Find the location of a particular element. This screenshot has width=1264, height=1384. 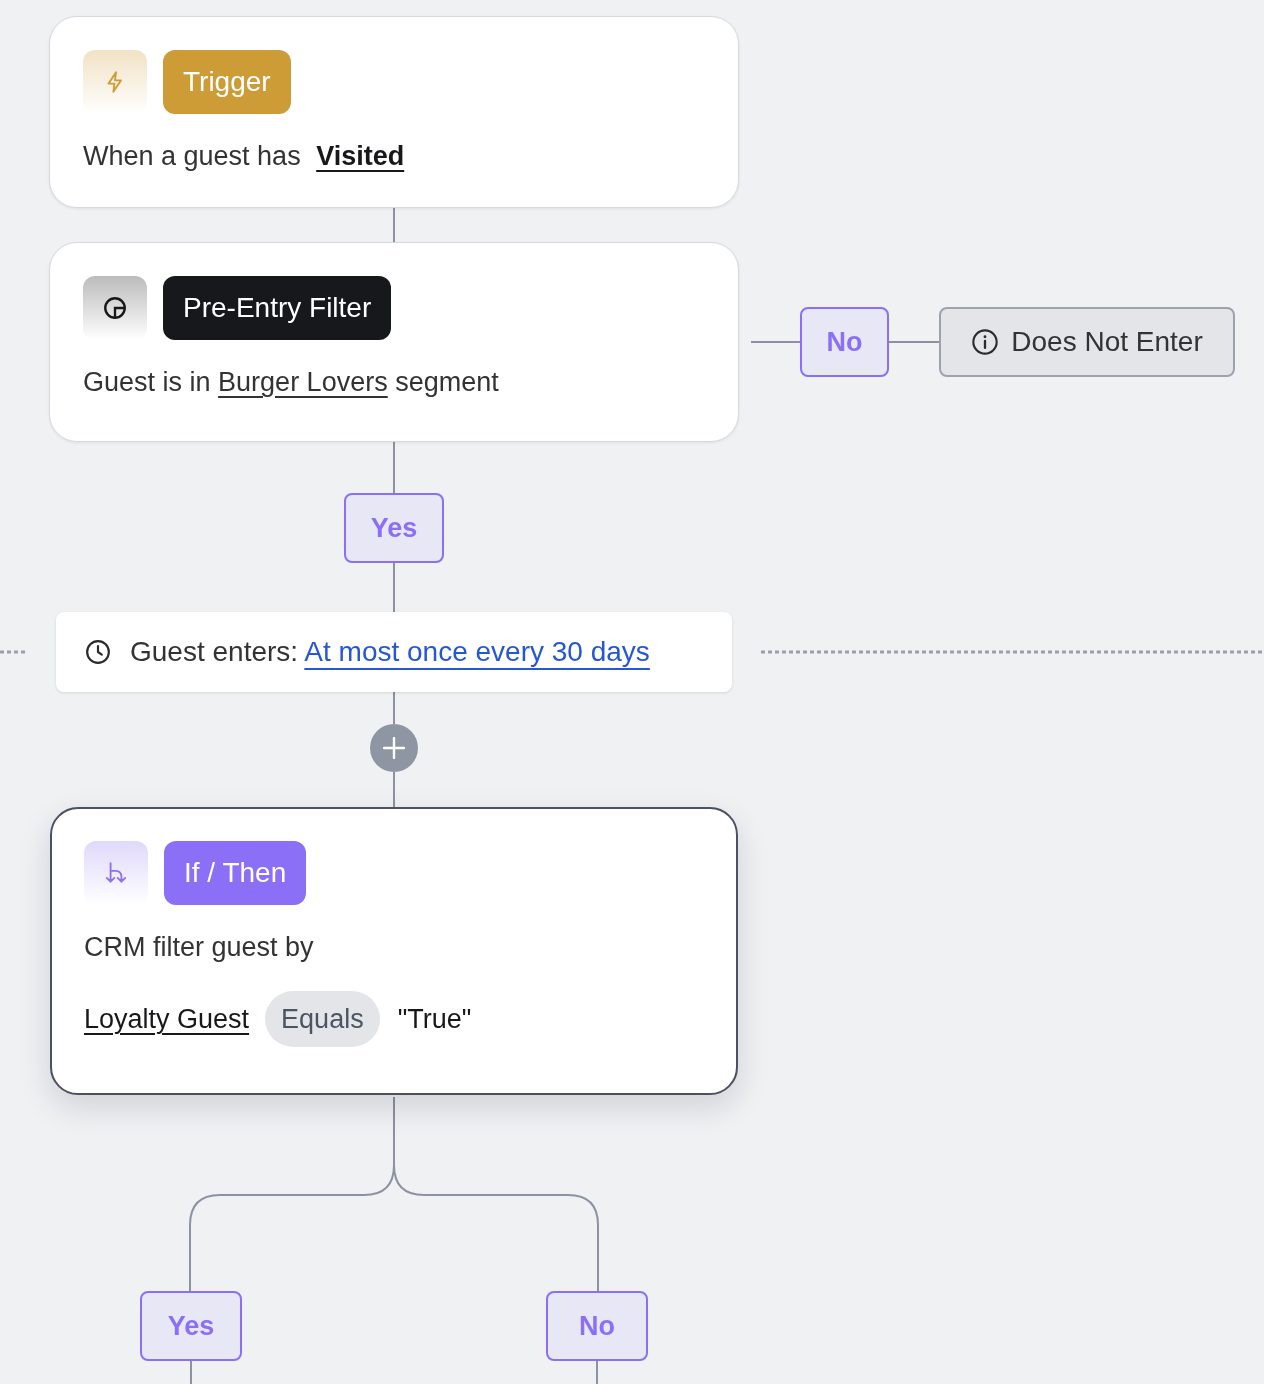

step-type-badge: If / Then is located at coordinates (235, 873).